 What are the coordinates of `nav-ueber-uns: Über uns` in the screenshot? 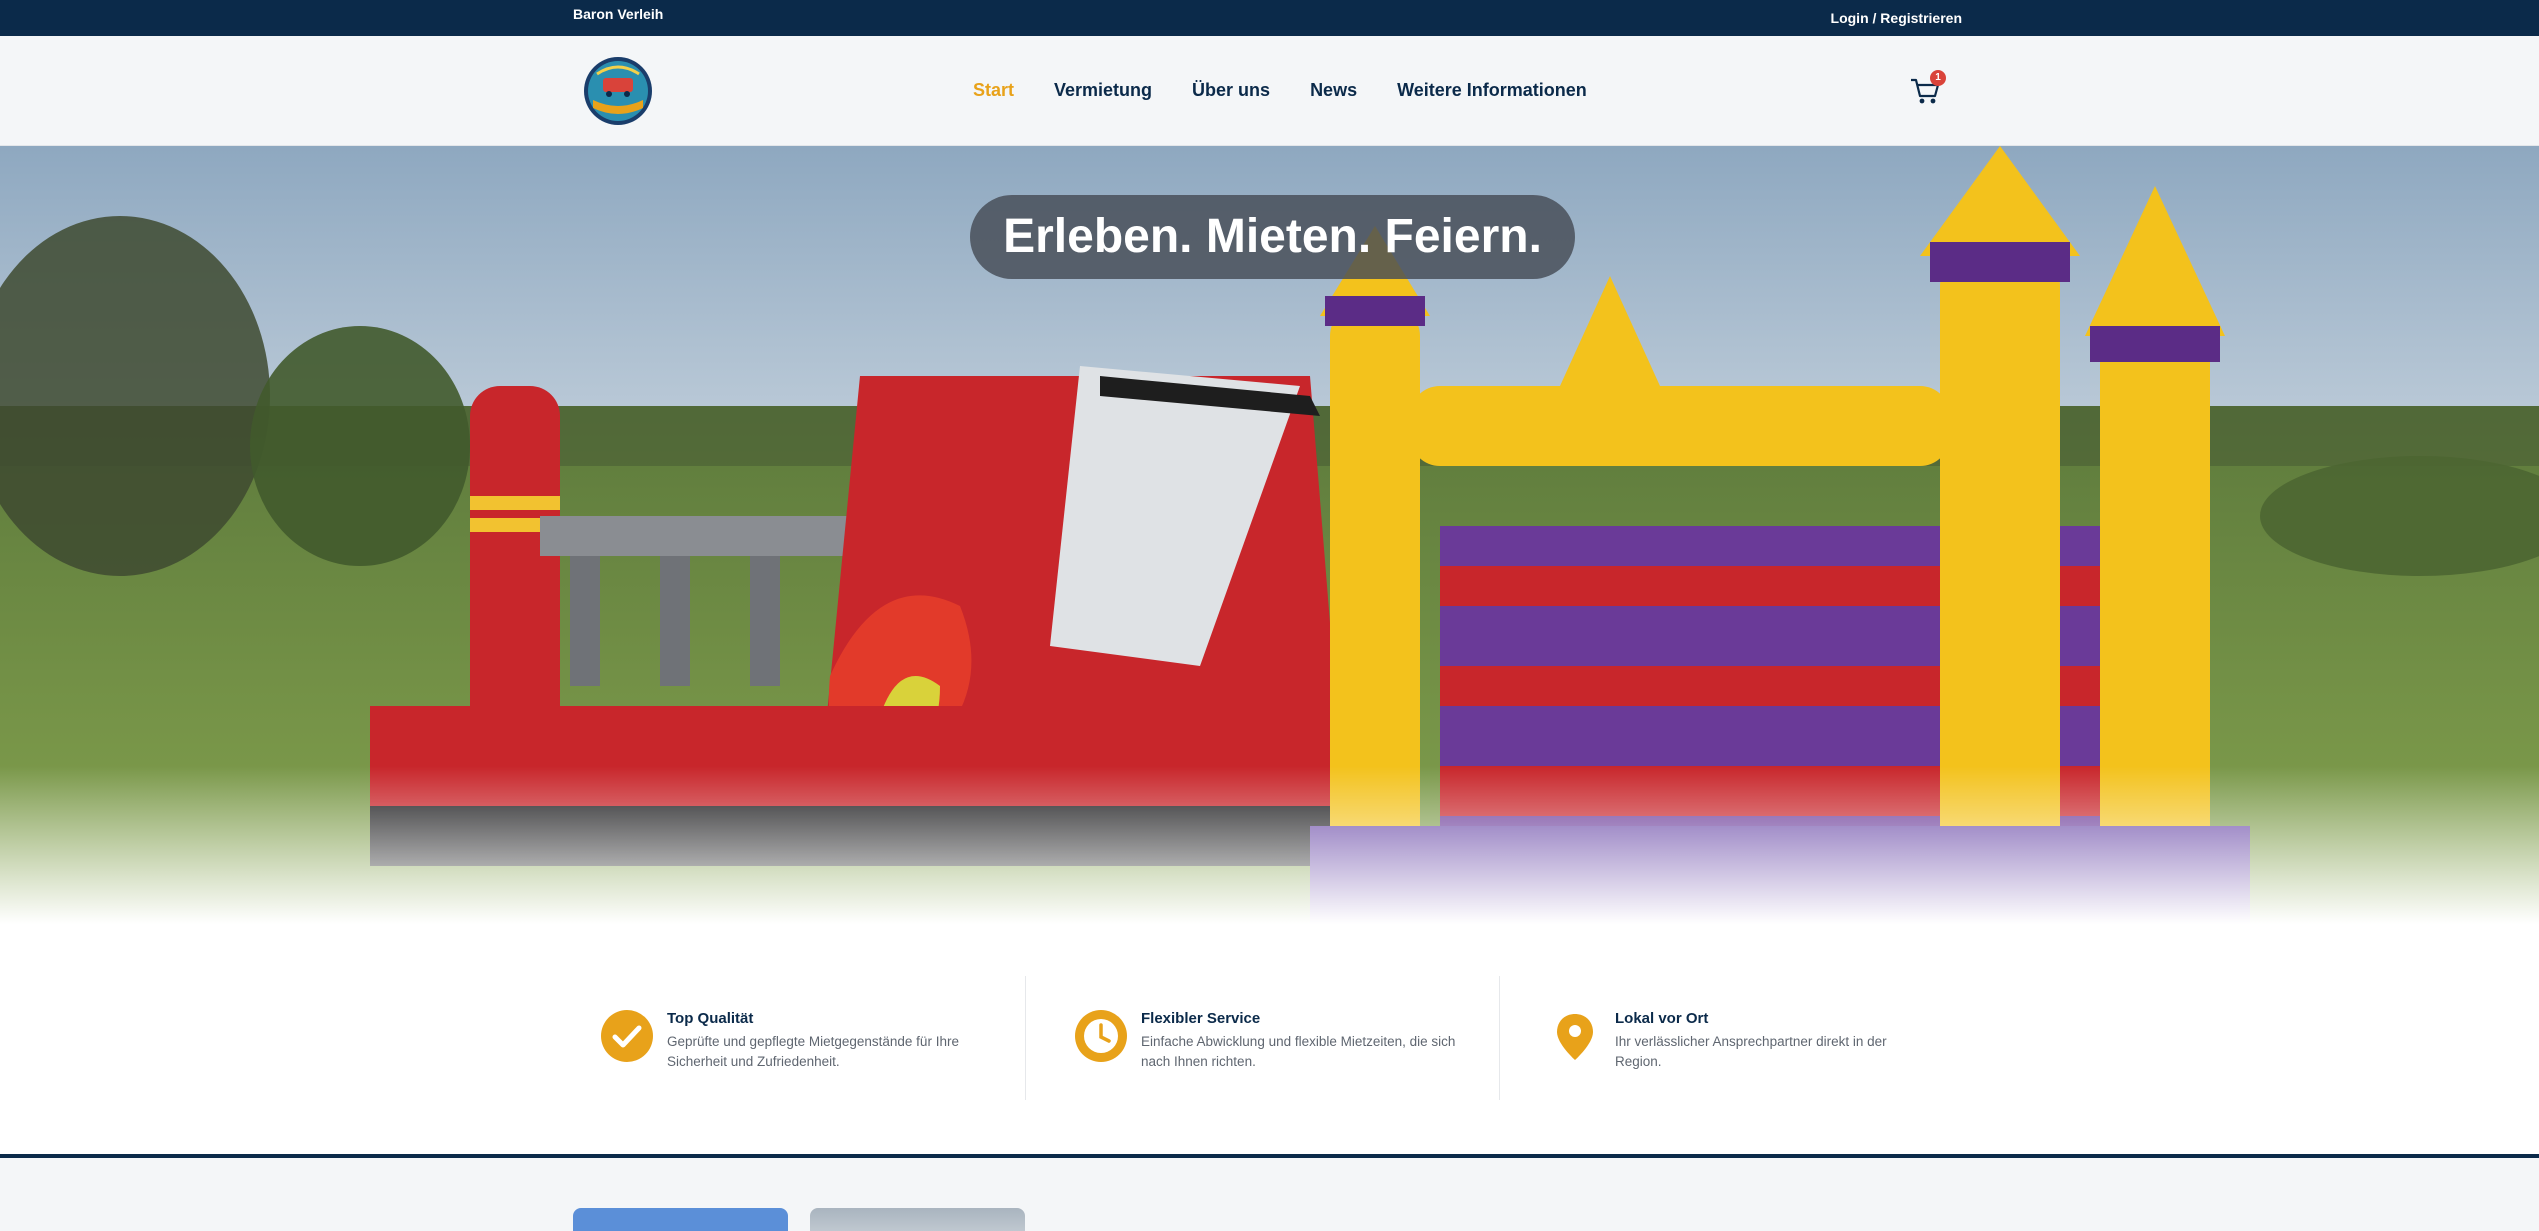 It's located at (1231, 90).